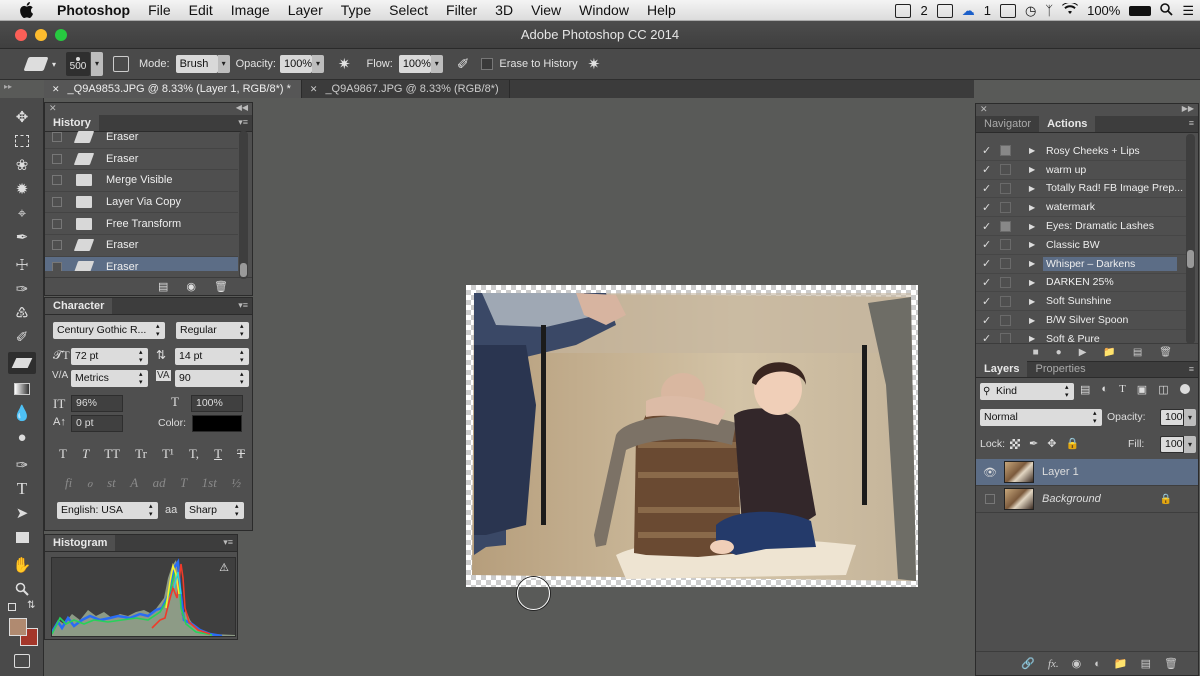  What do you see at coordinates (1053, 664) in the screenshot?
I see `layer-style-fx-icon: fx.` at bounding box center [1053, 664].